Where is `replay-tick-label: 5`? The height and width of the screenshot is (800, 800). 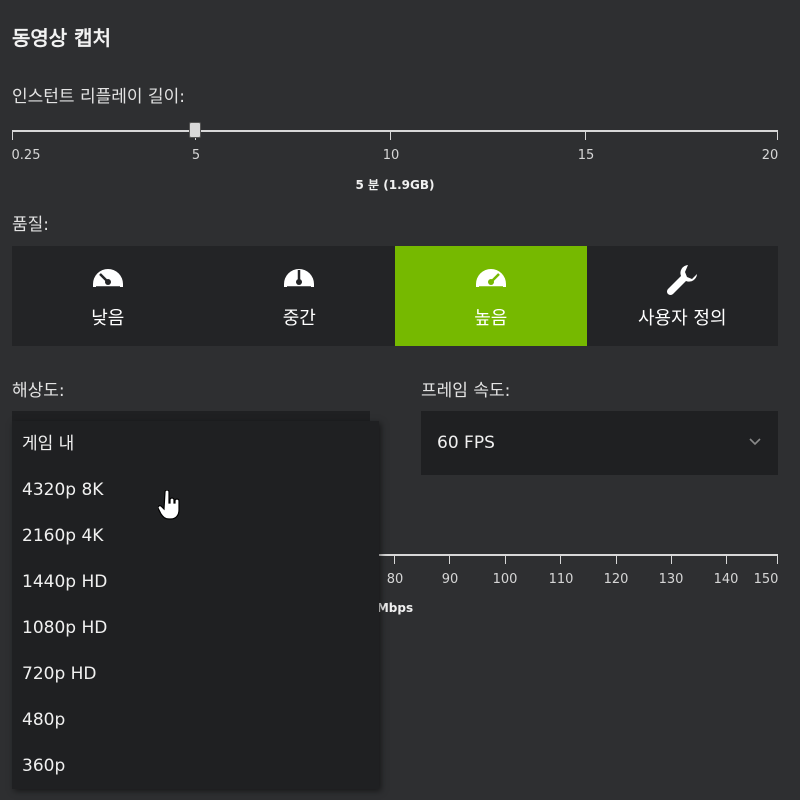 replay-tick-label: 5 is located at coordinates (196, 155).